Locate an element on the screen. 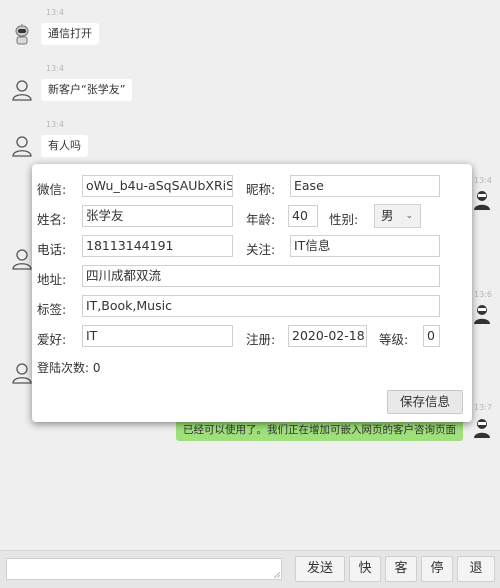 The image size is (500, 588). gender-value: 男 is located at coordinates (387, 215).